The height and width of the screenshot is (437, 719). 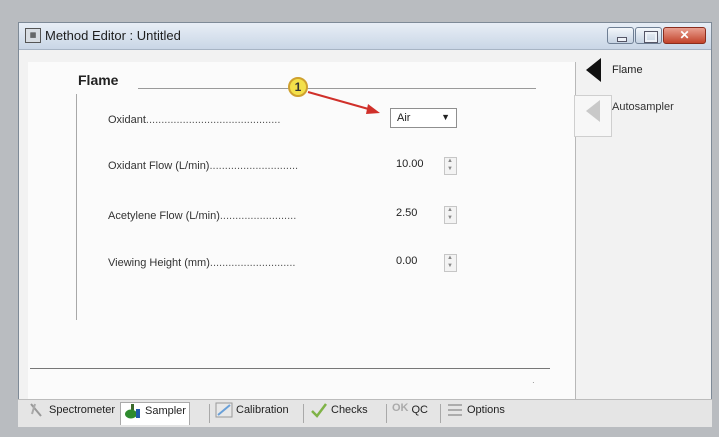 What do you see at coordinates (337, 88) in the screenshot?
I see `section-divider` at bounding box center [337, 88].